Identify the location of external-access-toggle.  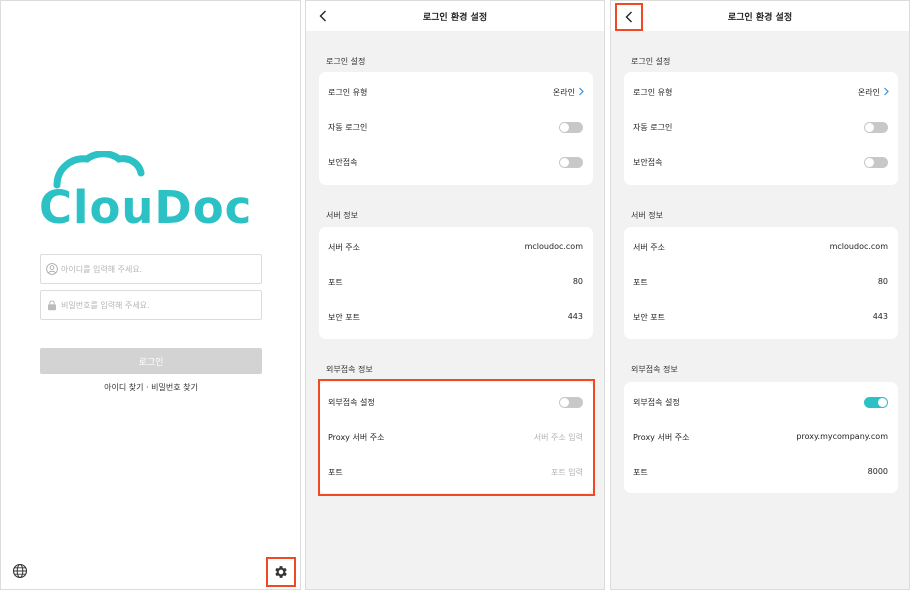
(876, 402).